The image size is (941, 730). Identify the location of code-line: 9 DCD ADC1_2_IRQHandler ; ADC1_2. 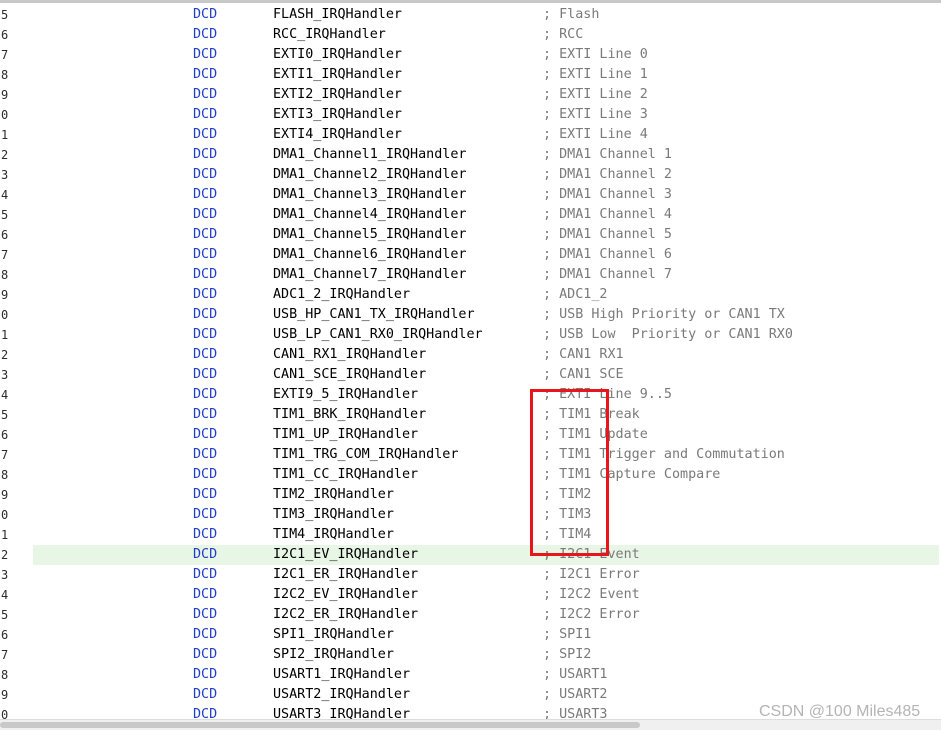
(470, 295).